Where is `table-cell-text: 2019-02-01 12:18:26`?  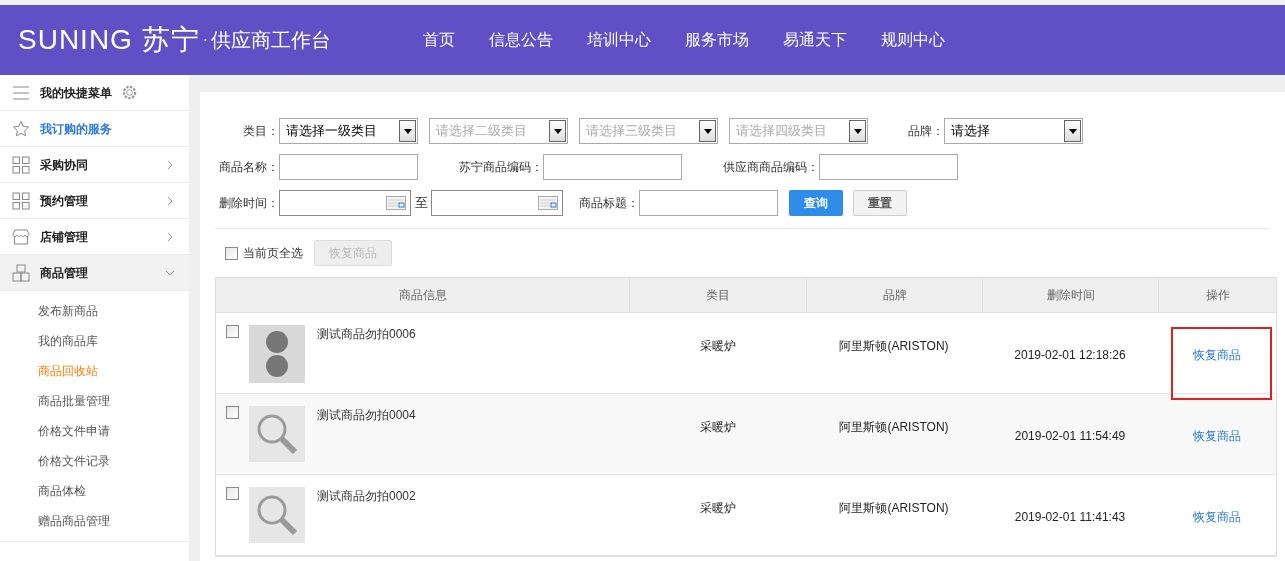 table-cell-text: 2019-02-01 12:18:26 is located at coordinates (1070, 355).